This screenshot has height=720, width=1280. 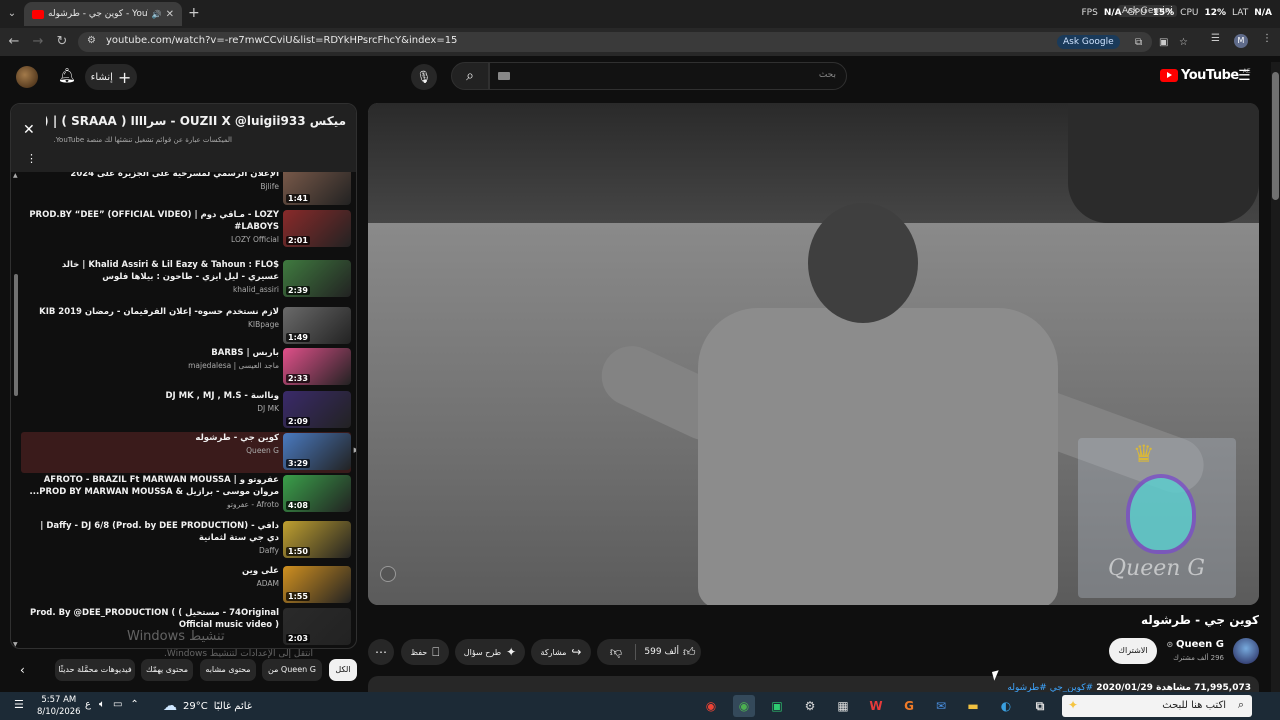 I want to click on playlist-item-duration: 2:01, so click(x=298, y=240).